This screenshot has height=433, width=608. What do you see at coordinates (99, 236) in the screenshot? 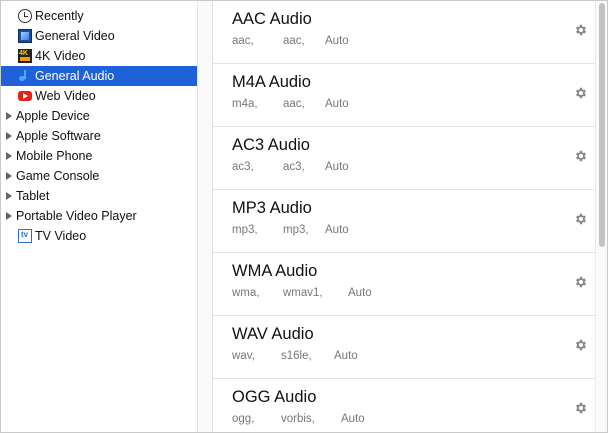
I see `sidebar-item-tv-video: TV Video` at bounding box center [99, 236].